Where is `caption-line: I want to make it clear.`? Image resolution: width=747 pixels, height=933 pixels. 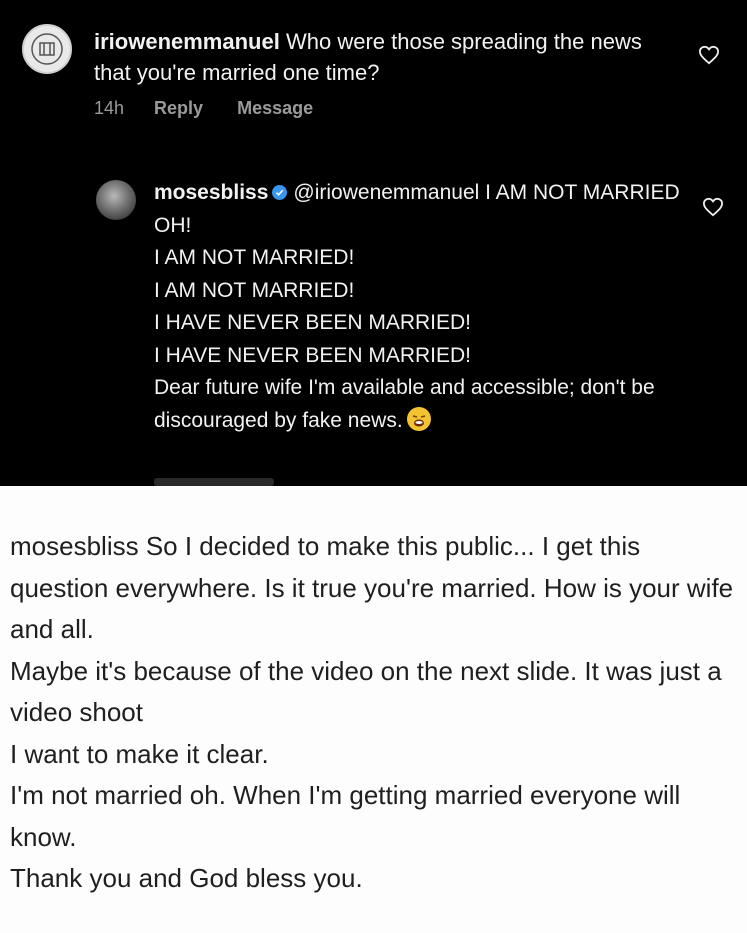
caption-line: I want to make it clear. is located at coordinates (139, 753).